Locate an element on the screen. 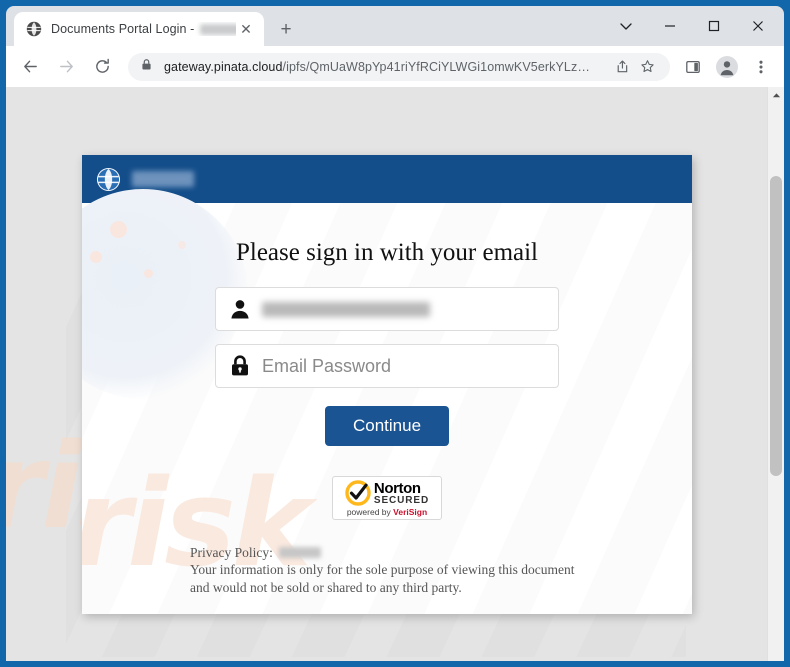  norton-powered-by: powered by VeriSign is located at coordinates (387, 512).